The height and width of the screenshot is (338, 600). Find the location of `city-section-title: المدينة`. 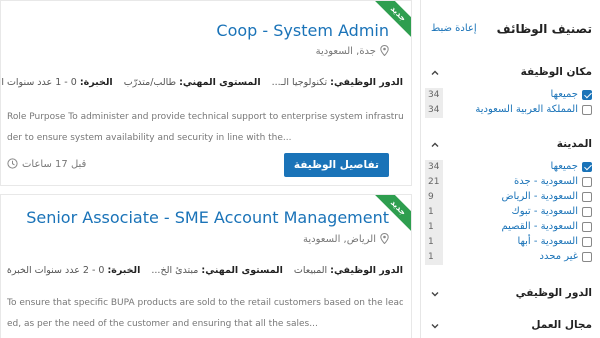

city-section-title: المدينة is located at coordinates (574, 144).